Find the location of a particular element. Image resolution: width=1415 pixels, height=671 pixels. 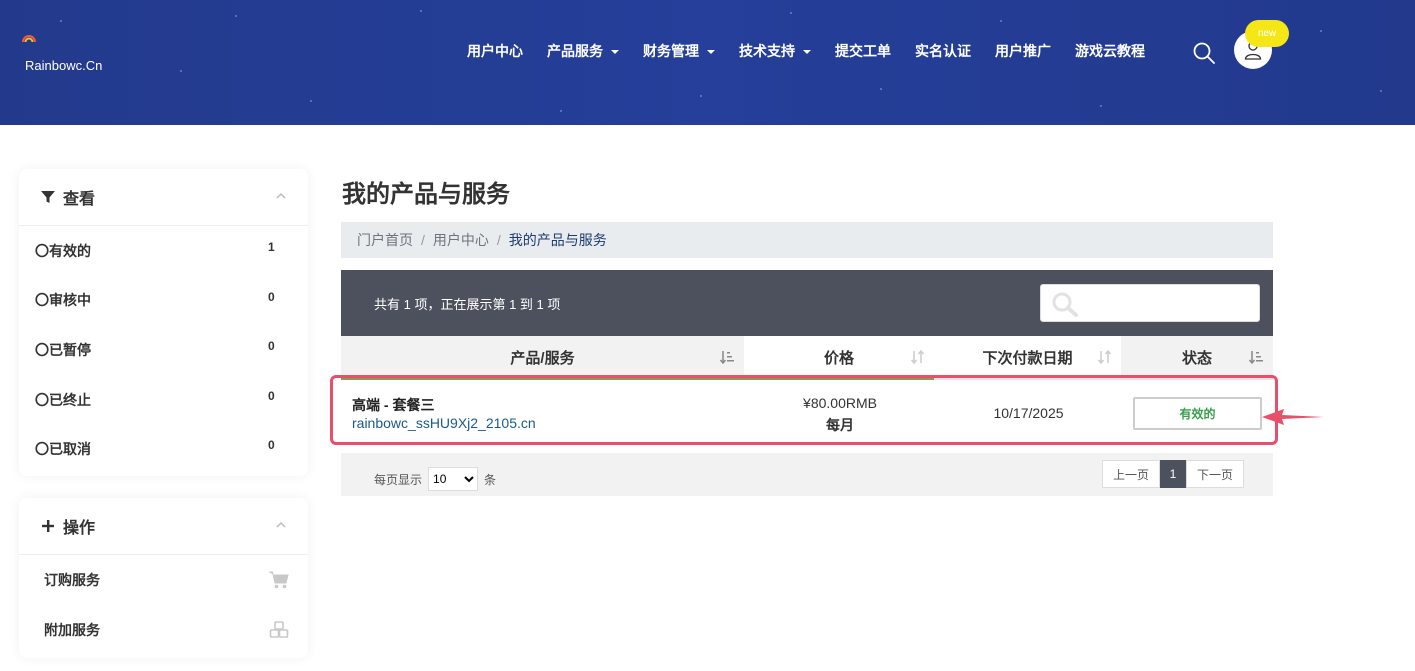

filter-panel: 查看 〇有效的 1 〇审核中 0 〇已暂停 0 〇已终止 0 〇已取消 0 is located at coordinates (163, 322).